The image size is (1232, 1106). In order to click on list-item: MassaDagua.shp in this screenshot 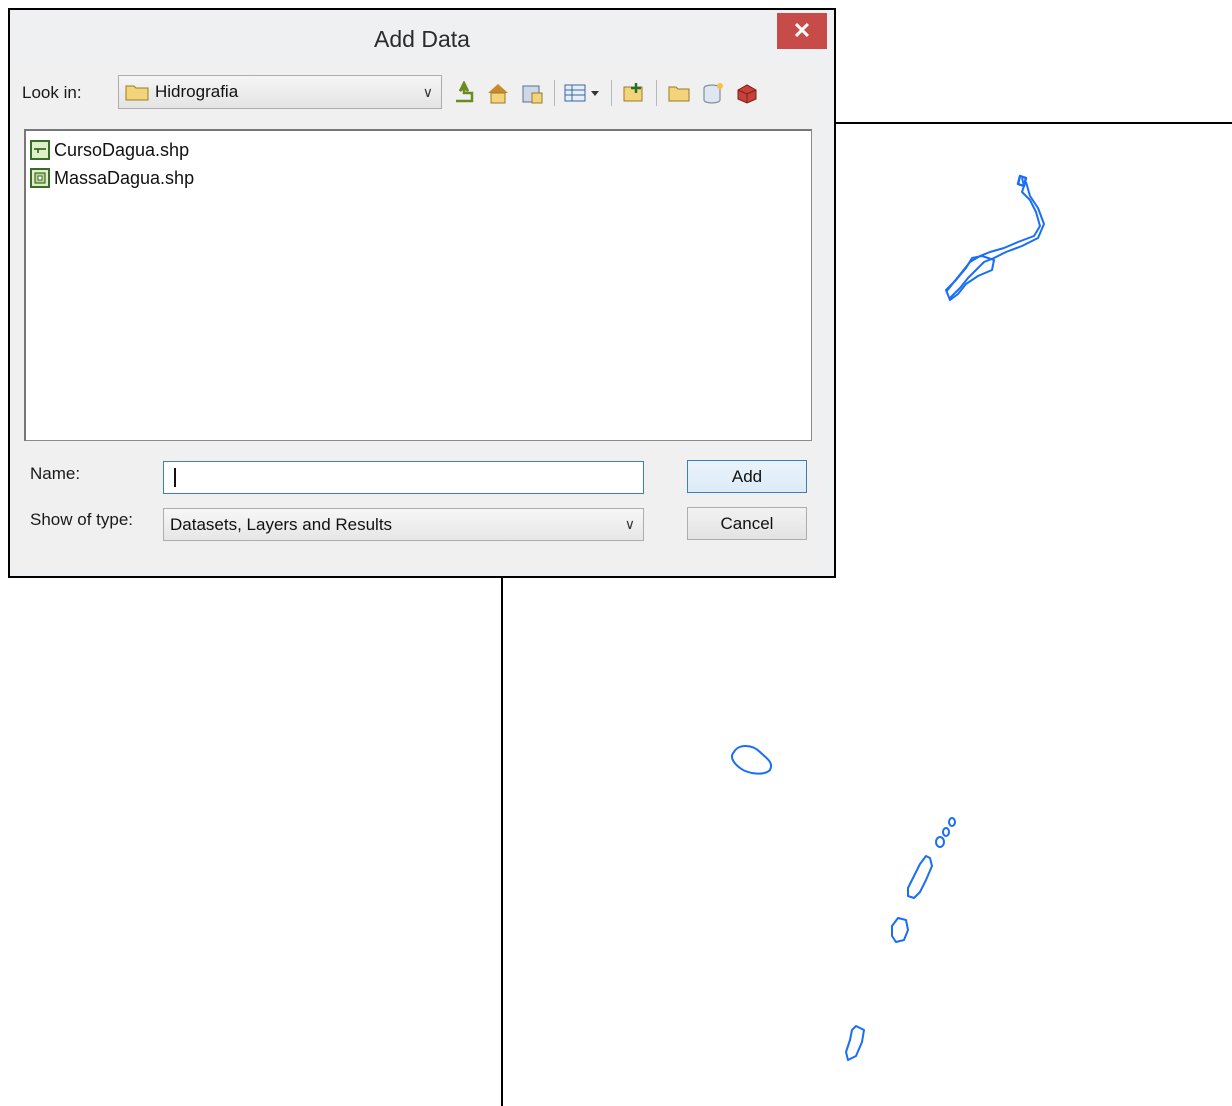, I will do `click(112, 178)`.